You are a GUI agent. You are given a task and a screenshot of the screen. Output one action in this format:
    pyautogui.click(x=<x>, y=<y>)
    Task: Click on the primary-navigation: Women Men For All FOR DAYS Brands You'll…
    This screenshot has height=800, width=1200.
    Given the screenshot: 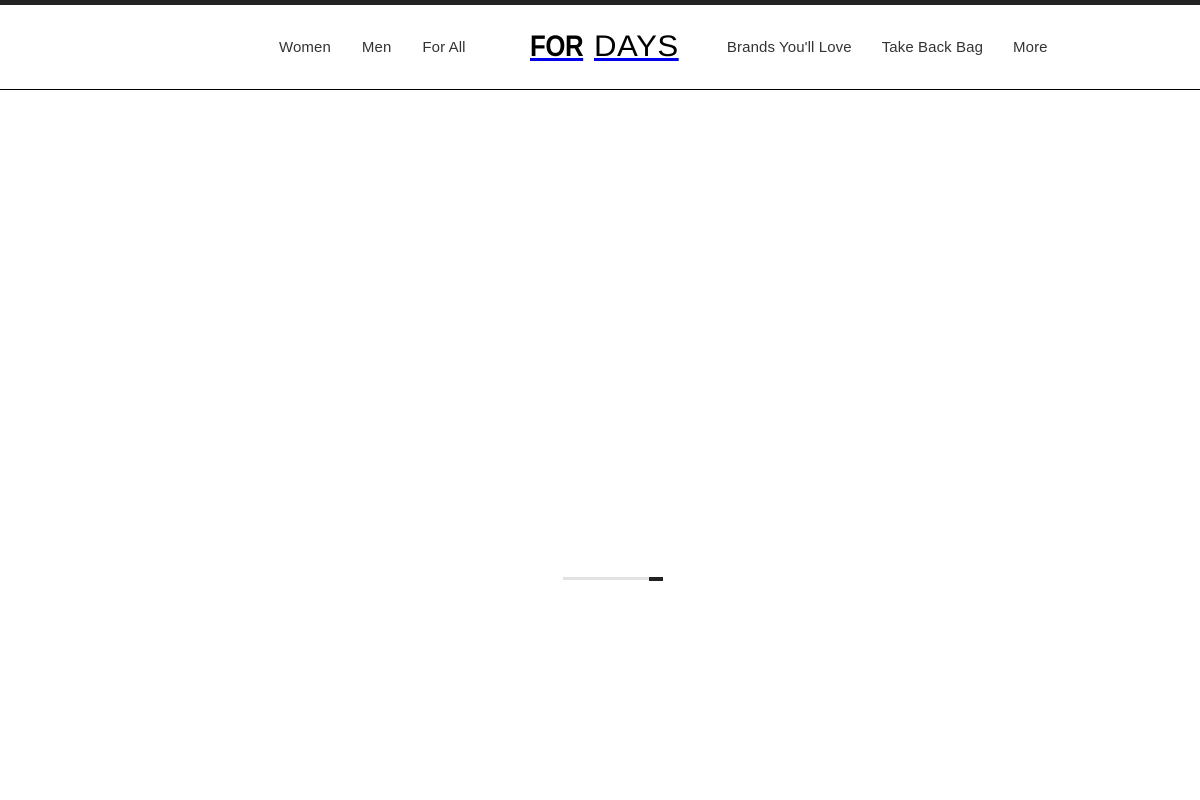 What is the action you would take?
    pyautogui.click(x=600, y=47)
    